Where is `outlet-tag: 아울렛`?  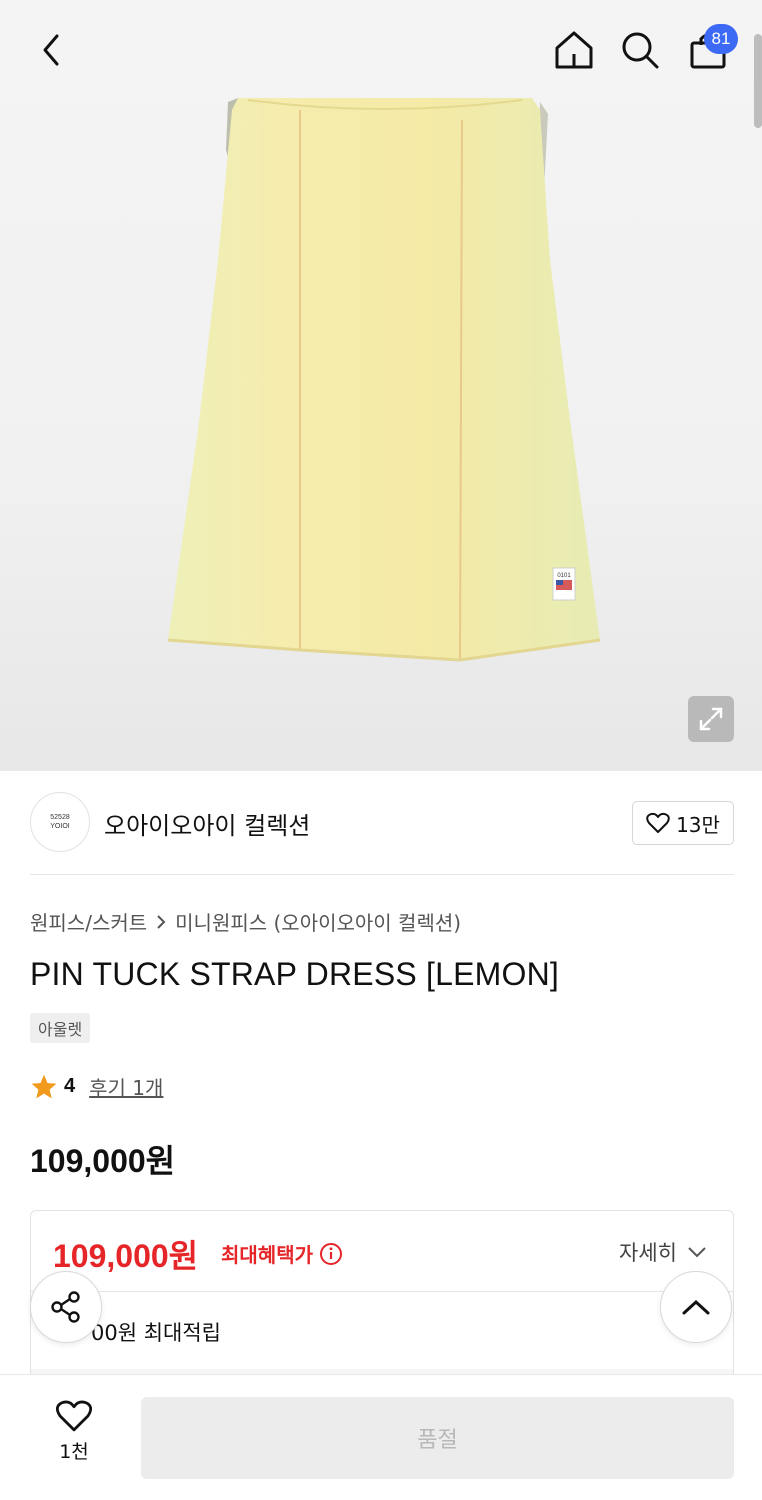 outlet-tag: 아울렛 is located at coordinates (60, 1028).